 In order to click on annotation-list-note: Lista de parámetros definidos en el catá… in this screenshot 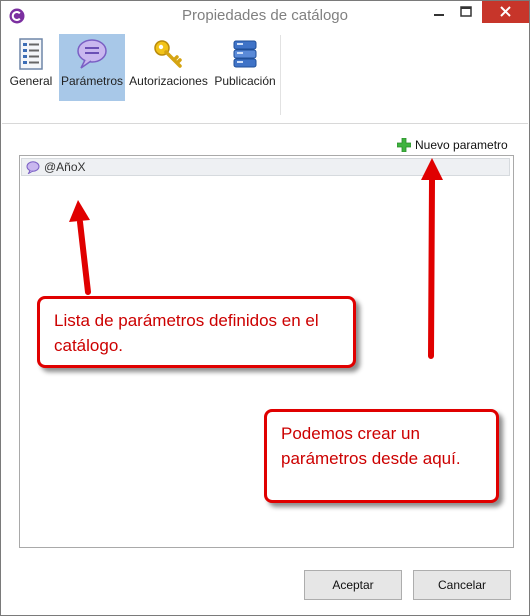, I will do `click(196, 332)`.